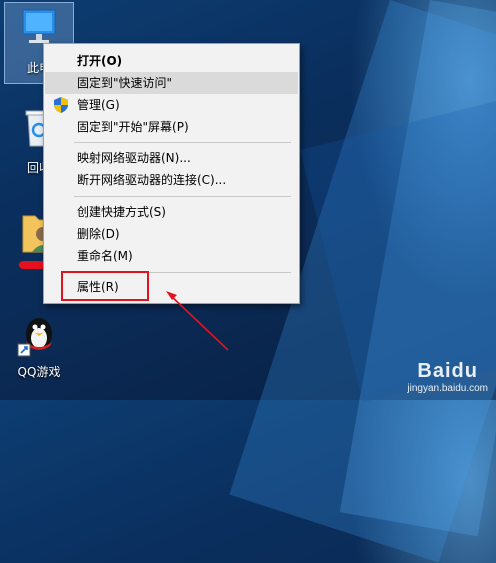 The image size is (496, 563). Describe the element at coordinates (447, 388) in the screenshot. I see `watermark-site: jingyan.baidu.com` at that location.